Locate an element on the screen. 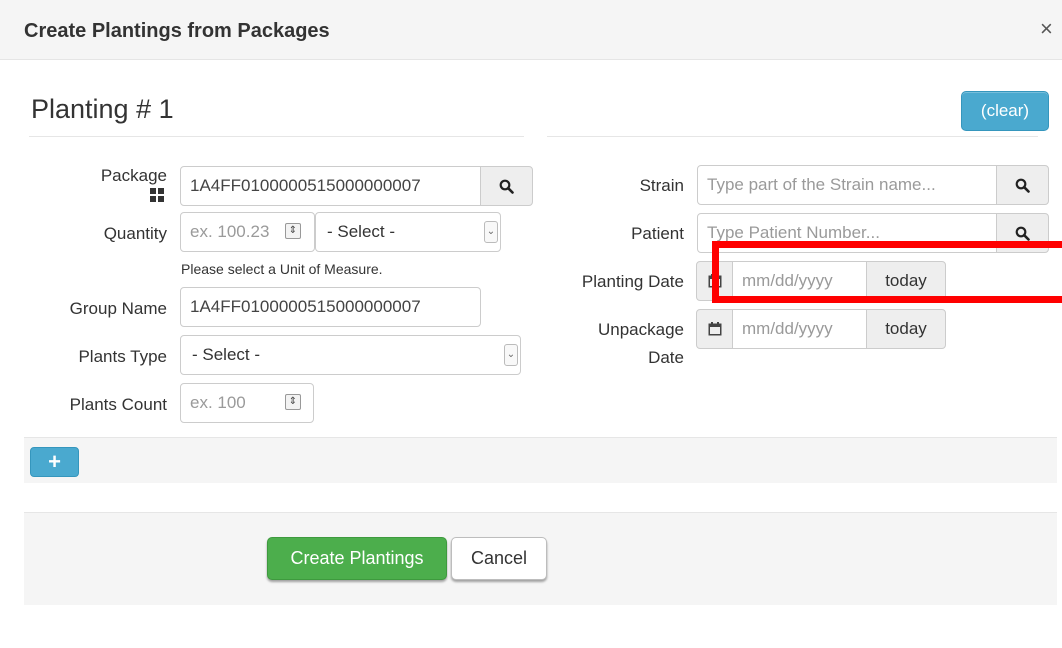 This screenshot has width=1062, height=648. strain-label: Strain is located at coordinates (661, 185).